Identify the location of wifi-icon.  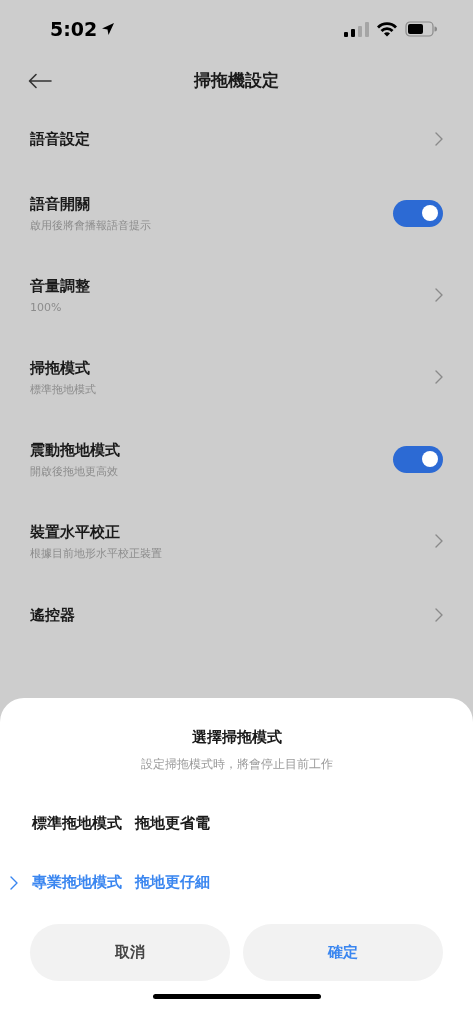
(387, 29).